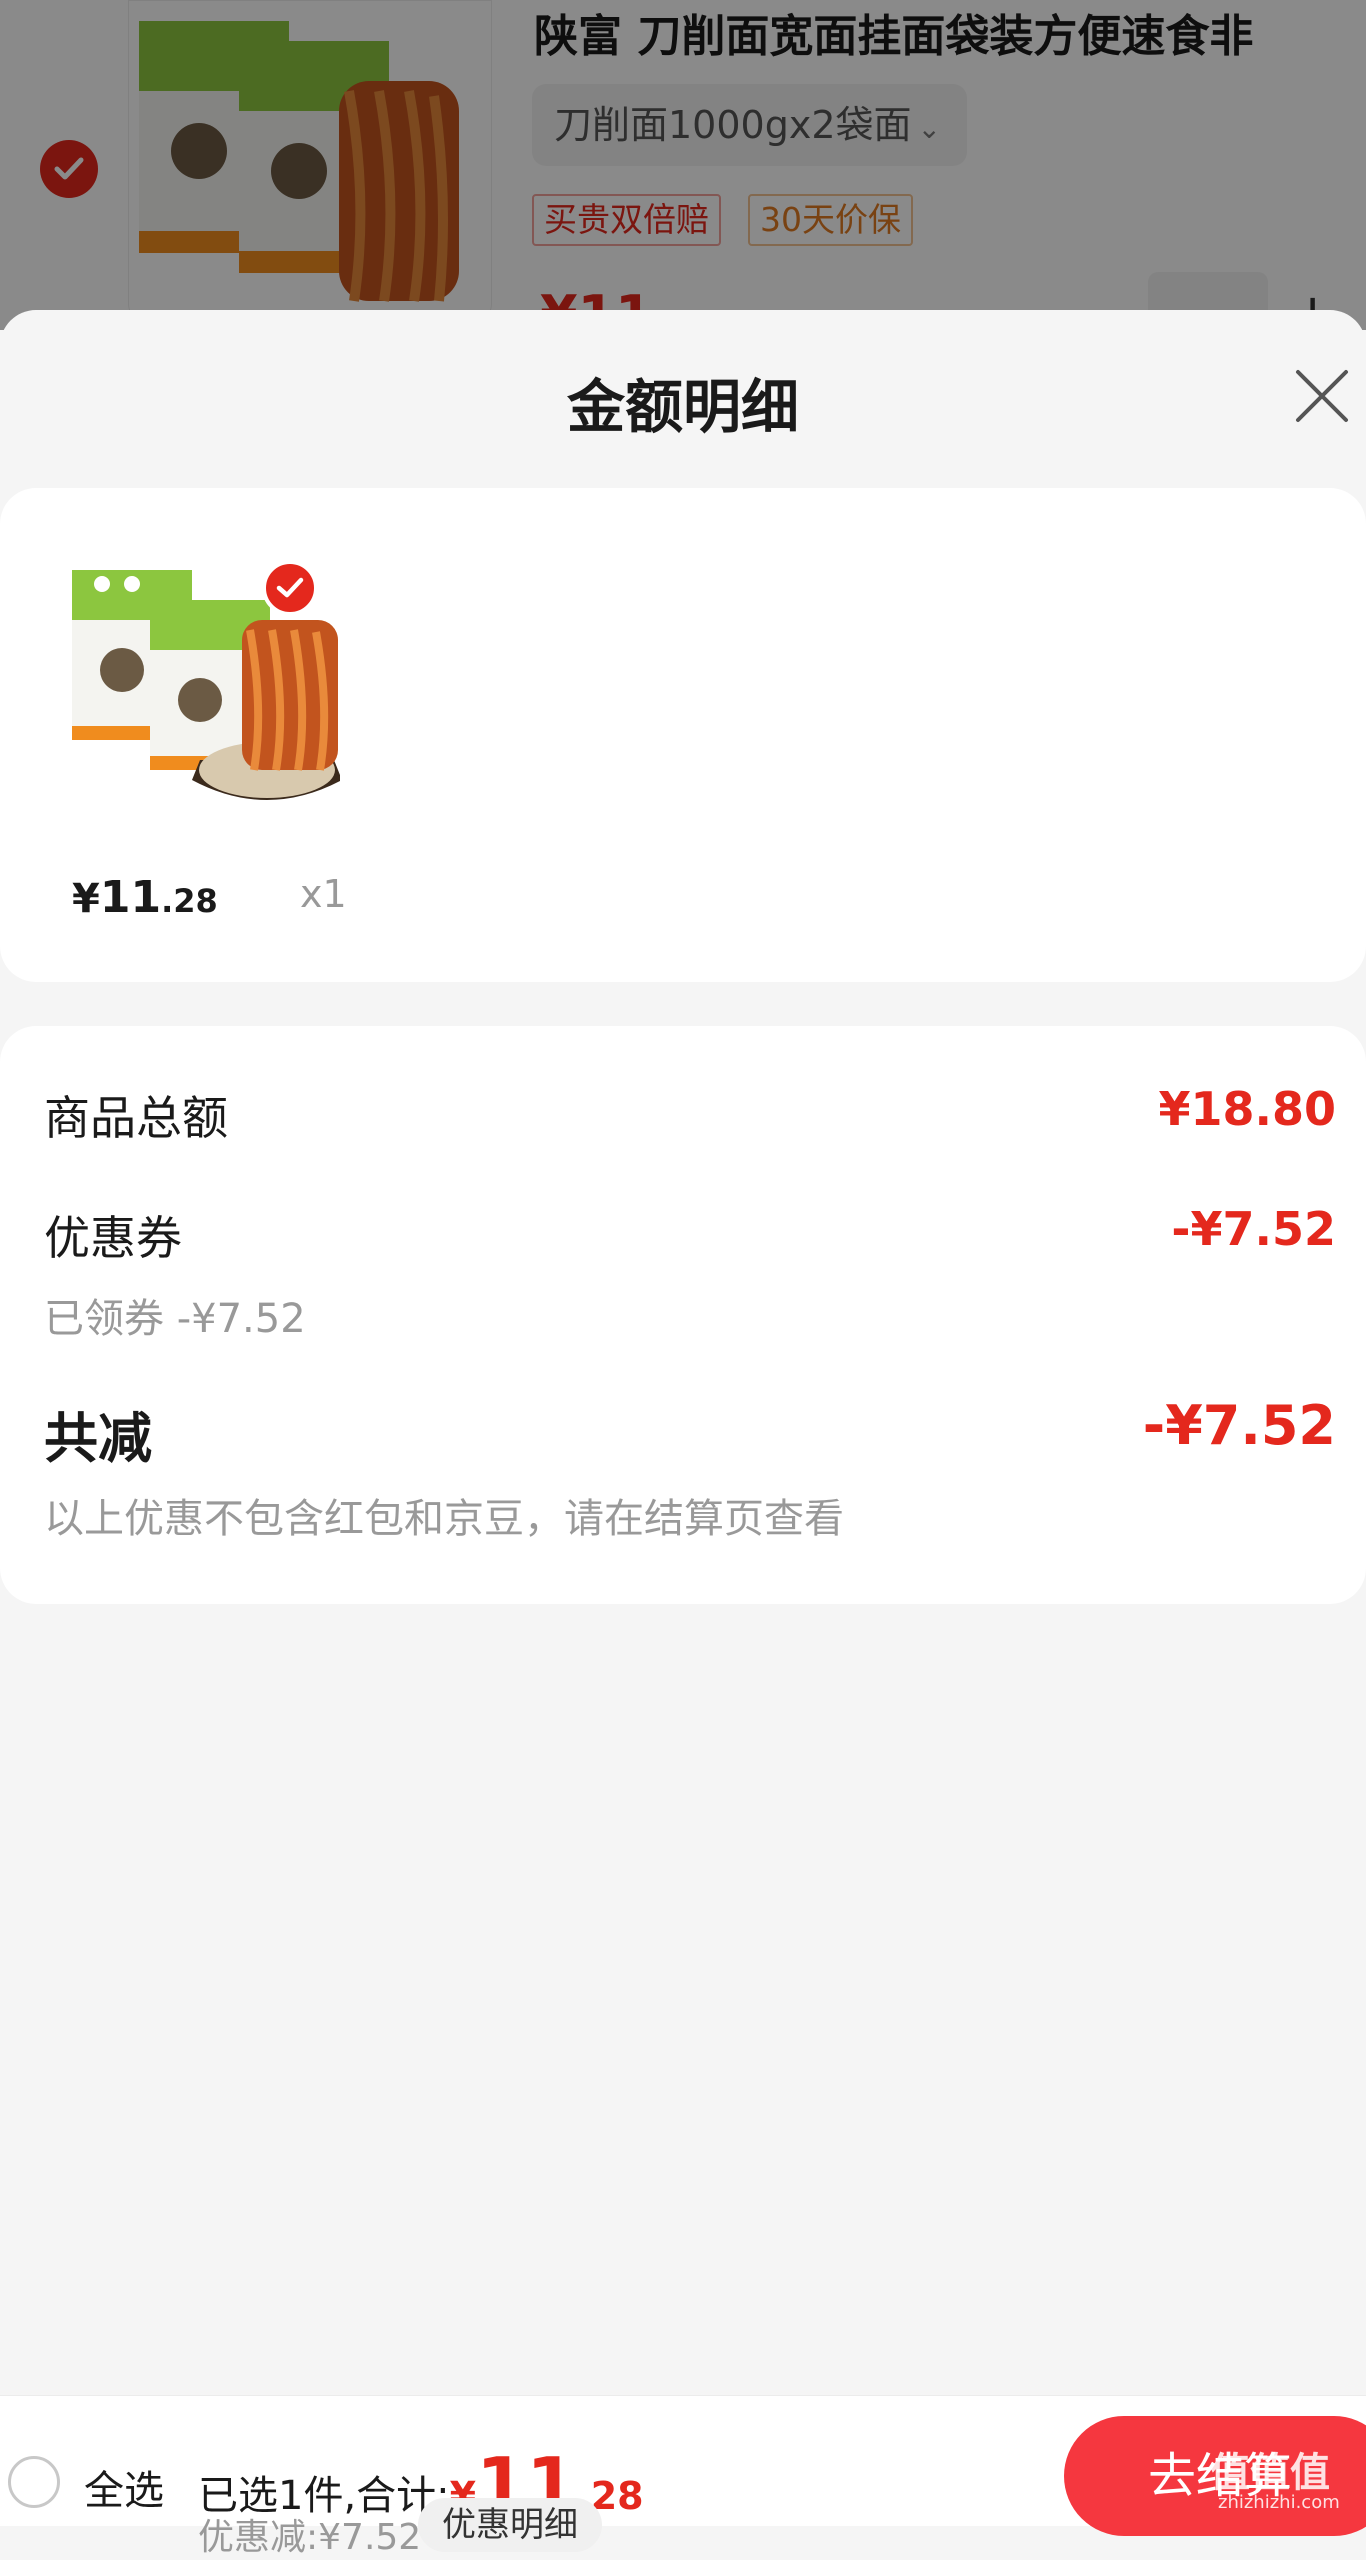 The height and width of the screenshot is (2560, 1366). Describe the element at coordinates (113, 1238) in the screenshot. I see `coupon-label: 优惠券` at that location.